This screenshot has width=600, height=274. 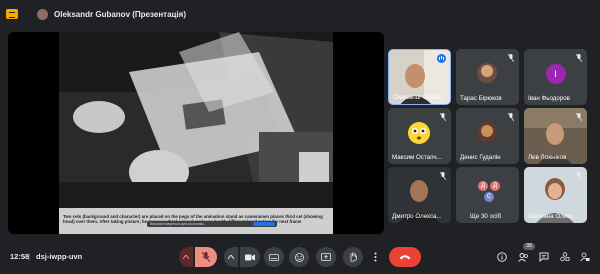 I want to click on notice-action-button, so click(x=264, y=224).